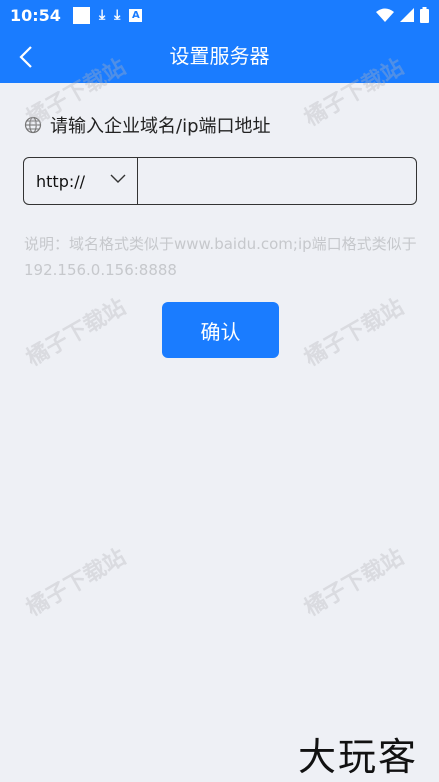 The height and width of the screenshot is (782, 439). I want to click on server-address-field: http://, so click(220, 181).